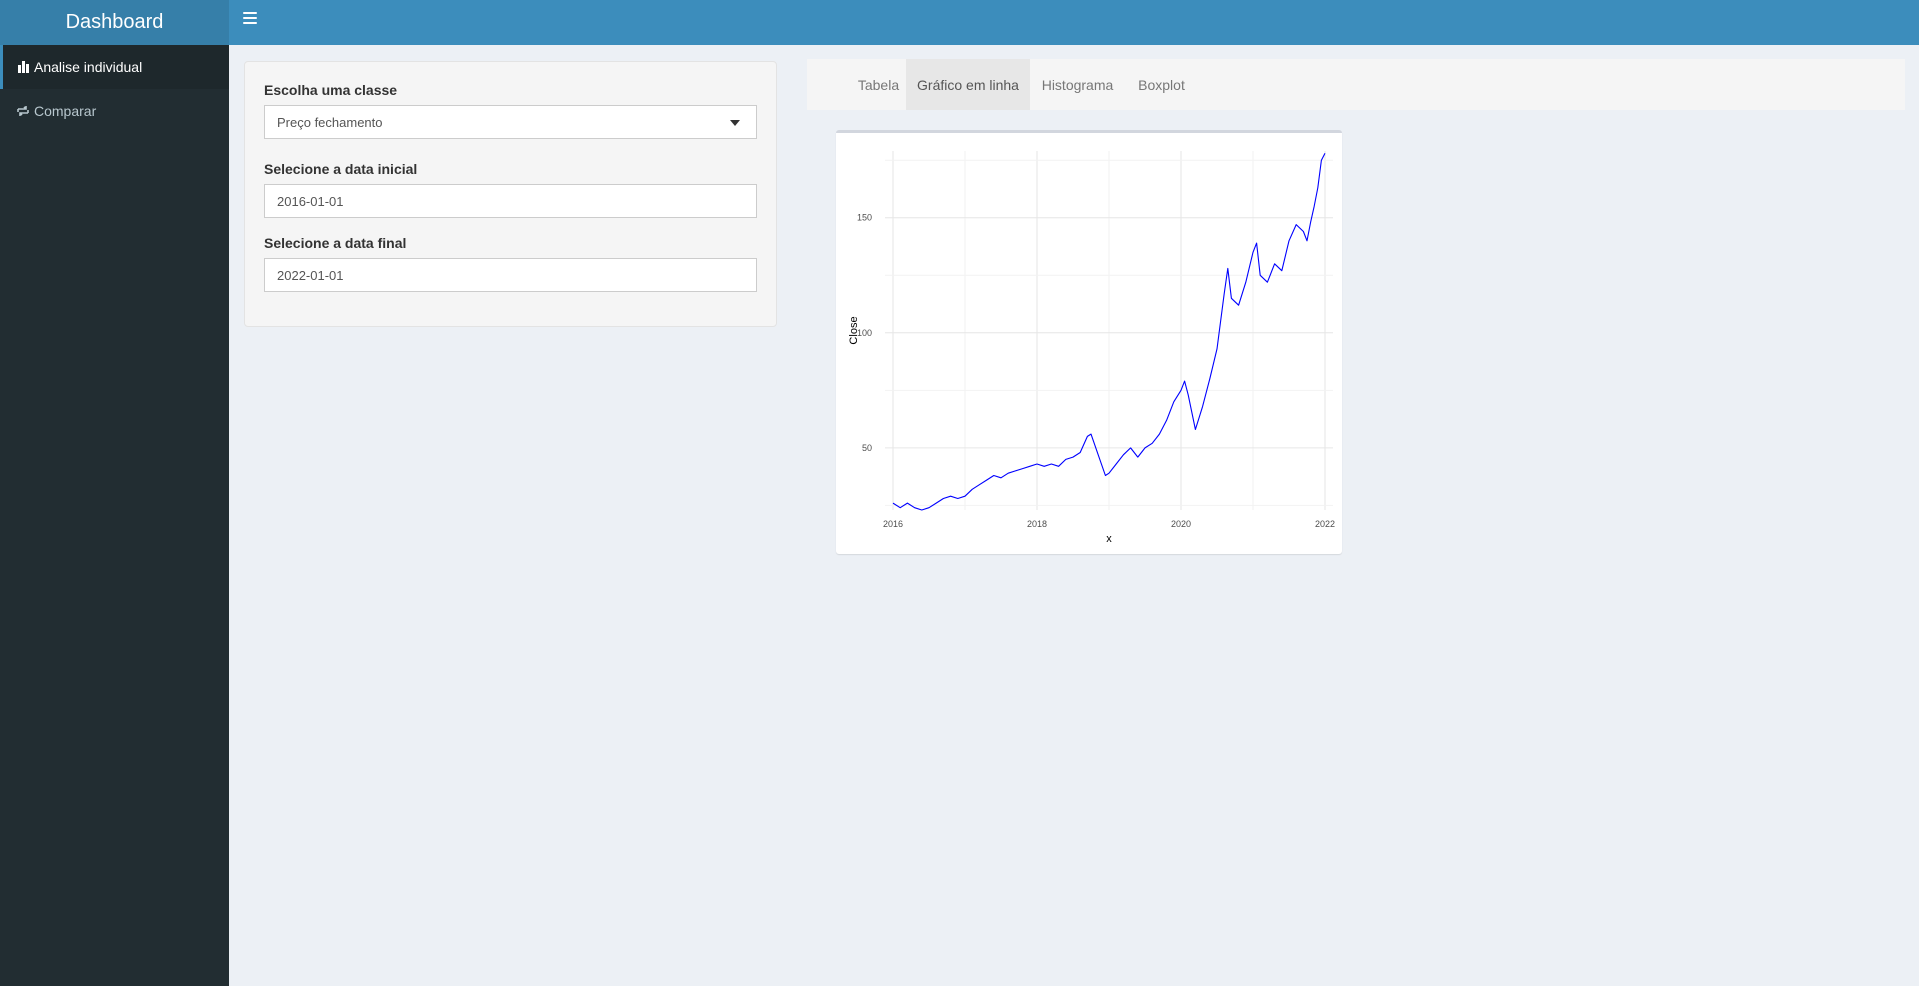  Describe the element at coordinates (23, 67) in the screenshot. I see `bar-chart-icon` at that location.